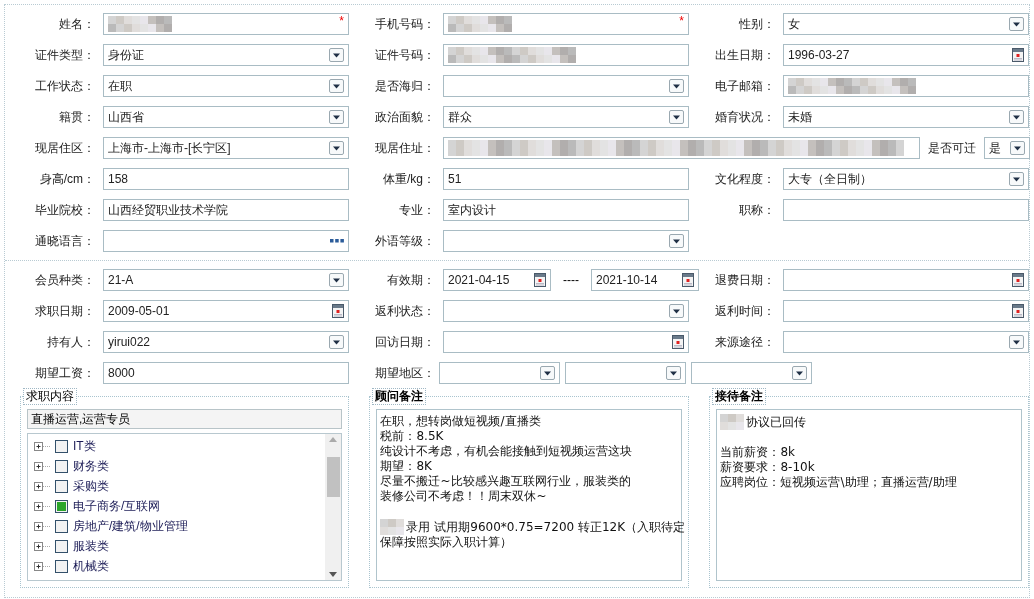  What do you see at coordinates (226, 310) in the screenshot?
I see `date-field: 2009-05-01` at bounding box center [226, 310].